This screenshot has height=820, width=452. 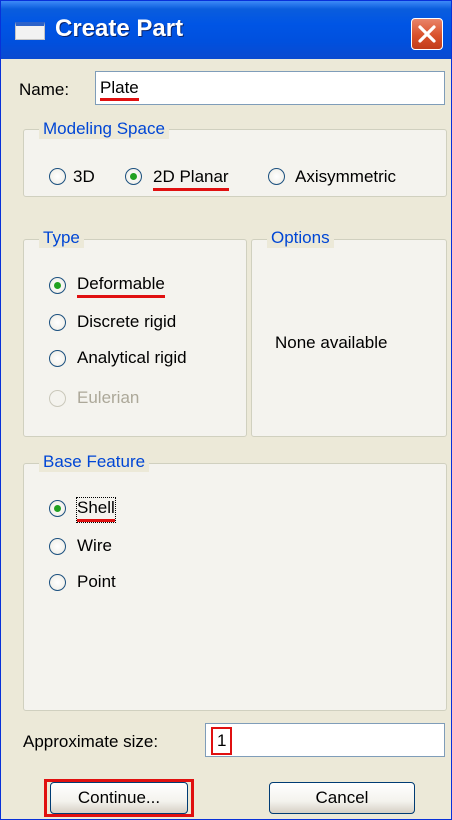 I want to click on radio-deformable, so click(x=57, y=285).